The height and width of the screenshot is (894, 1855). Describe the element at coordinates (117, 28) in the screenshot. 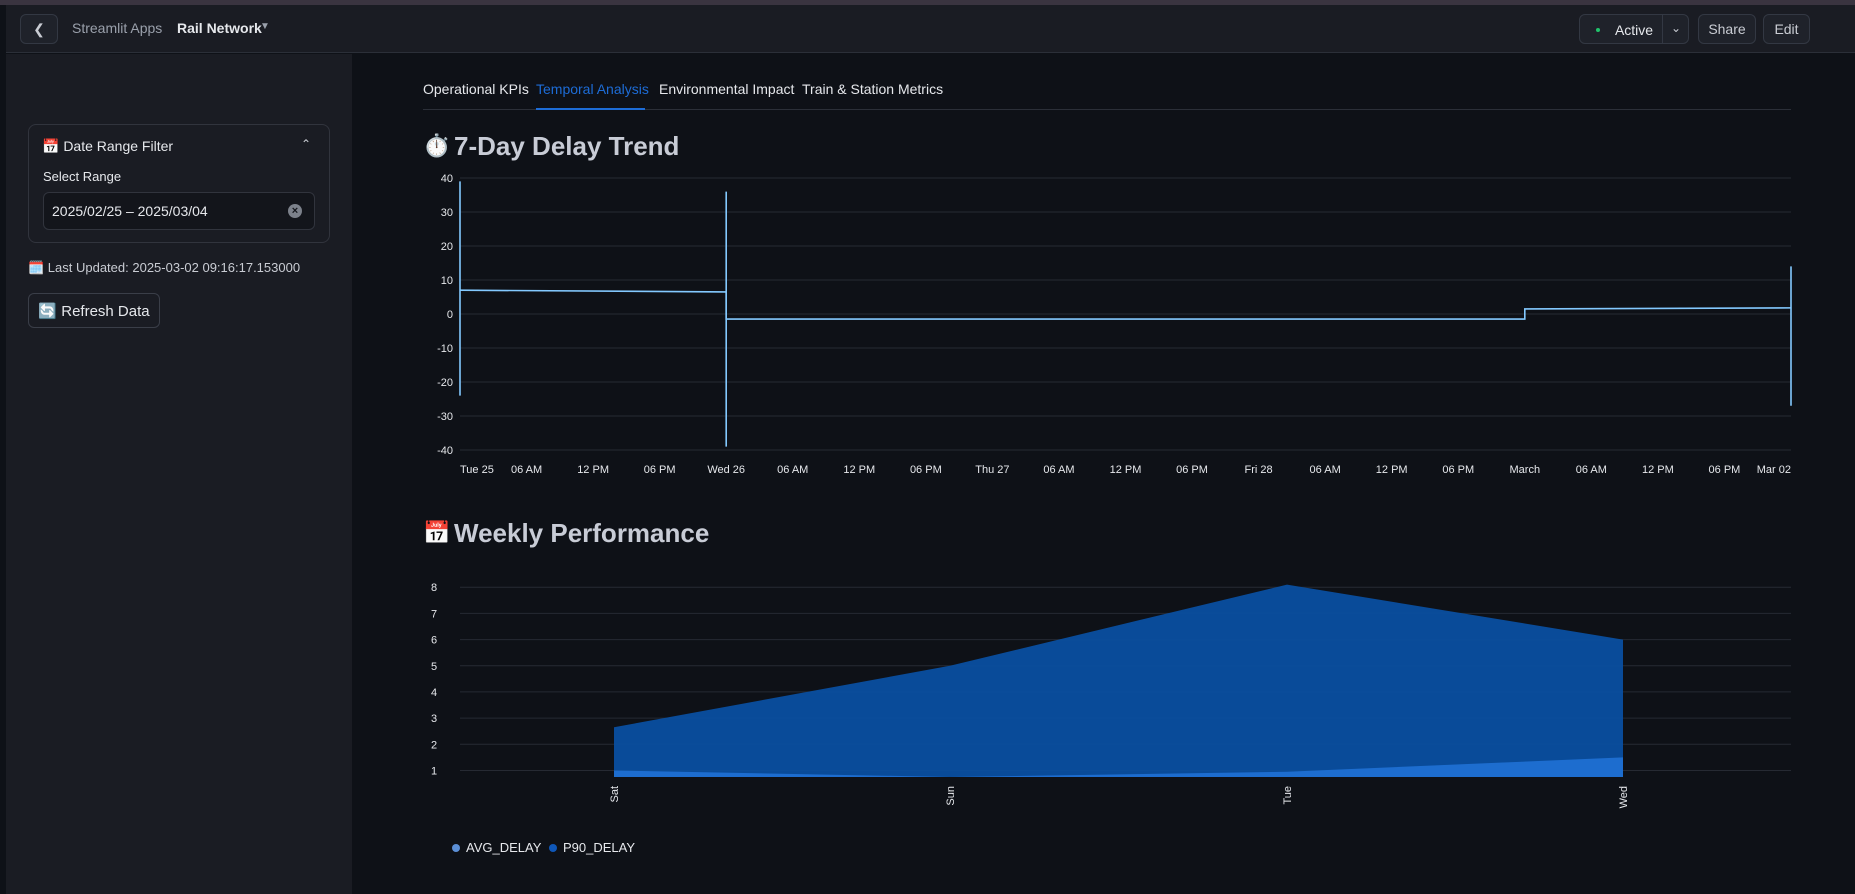

I see `breadcrumb-apps: Streamlit Apps` at that location.